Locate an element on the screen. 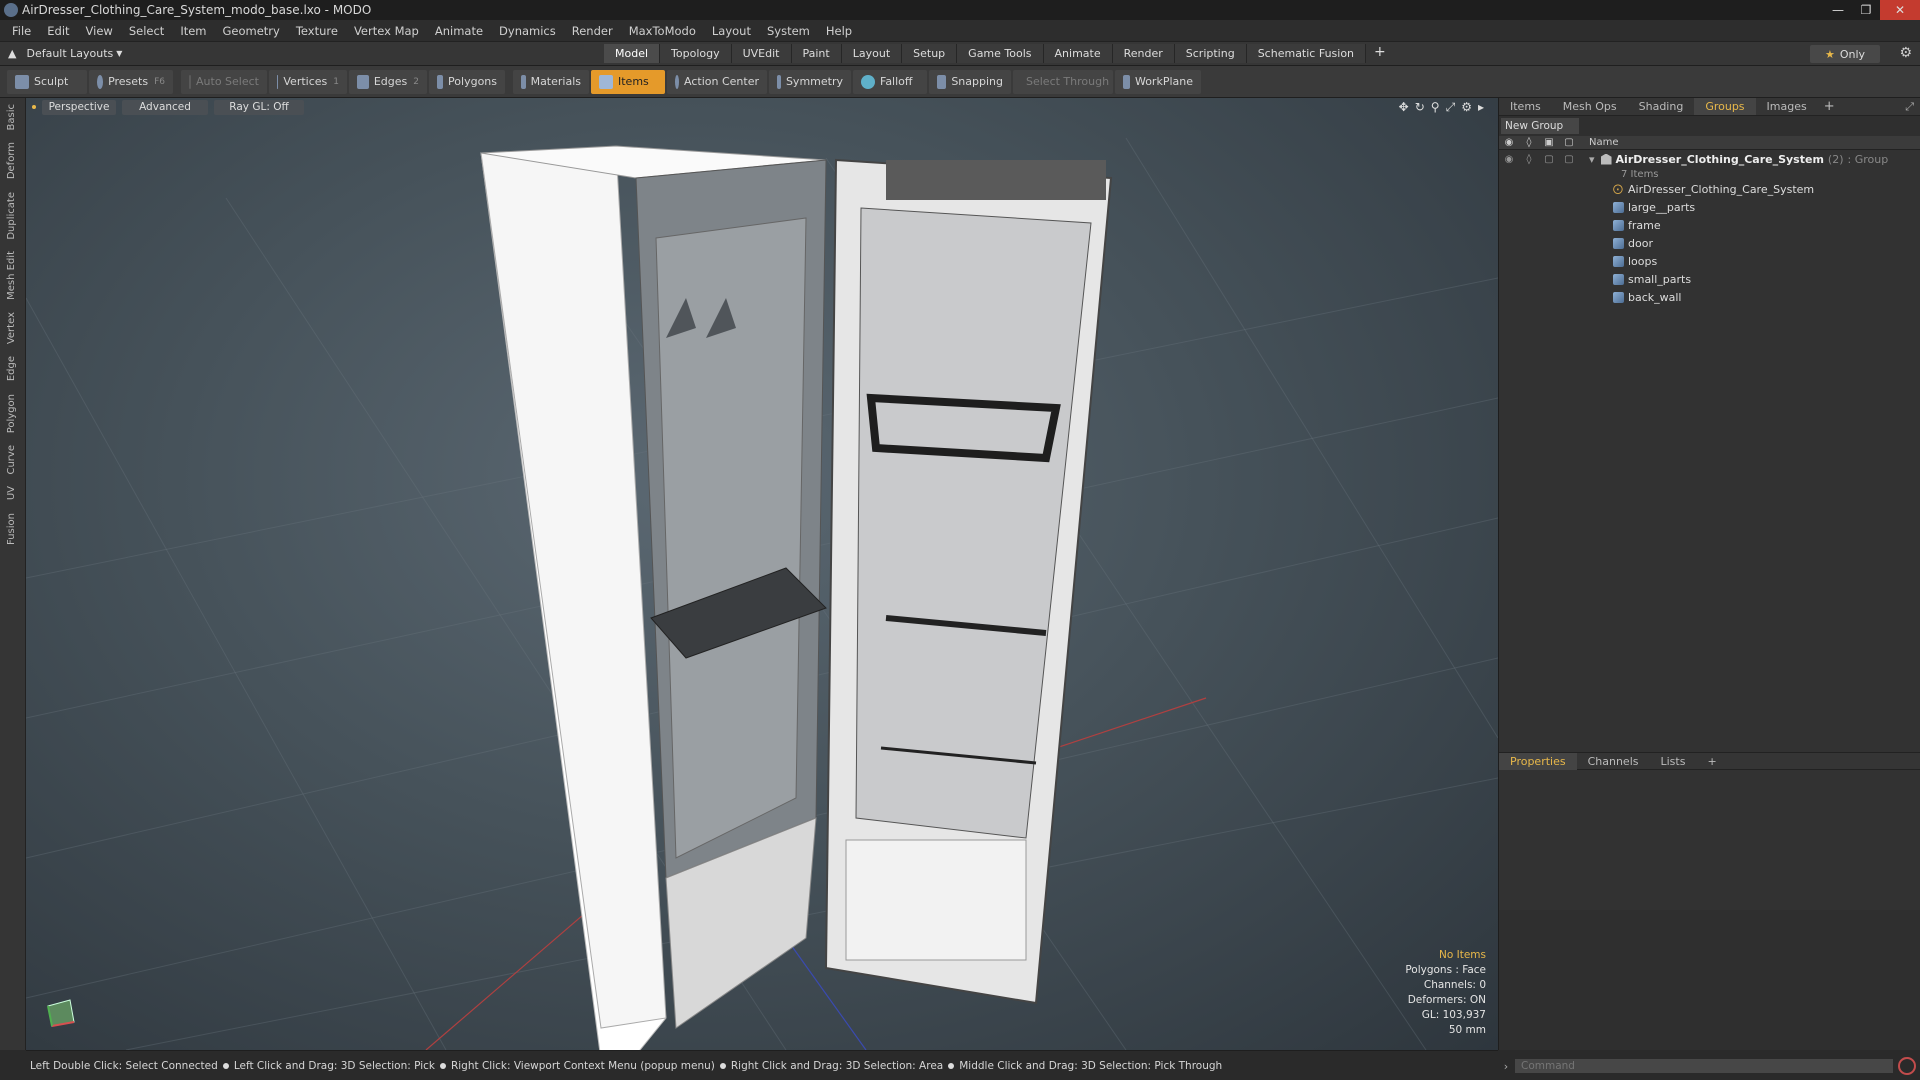 The height and width of the screenshot is (1080, 1920). left-tab-vertex: Vertex is located at coordinates (11, 328).